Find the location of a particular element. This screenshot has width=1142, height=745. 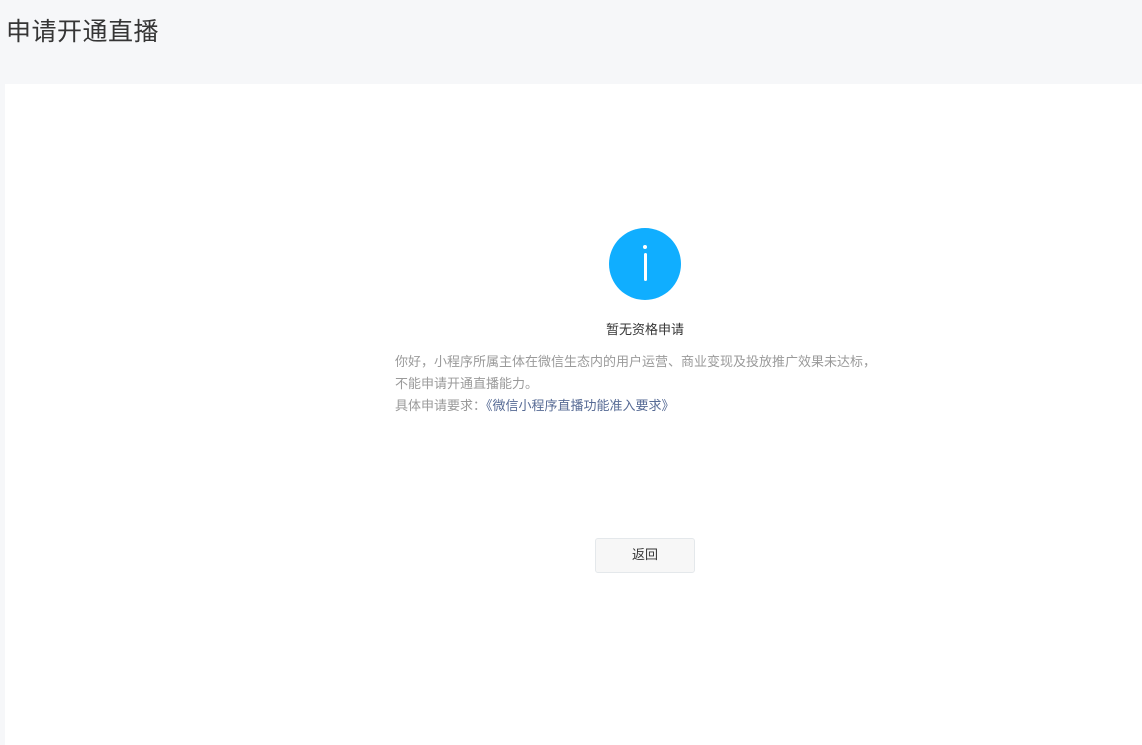

back-button: 返回 is located at coordinates (645, 555).